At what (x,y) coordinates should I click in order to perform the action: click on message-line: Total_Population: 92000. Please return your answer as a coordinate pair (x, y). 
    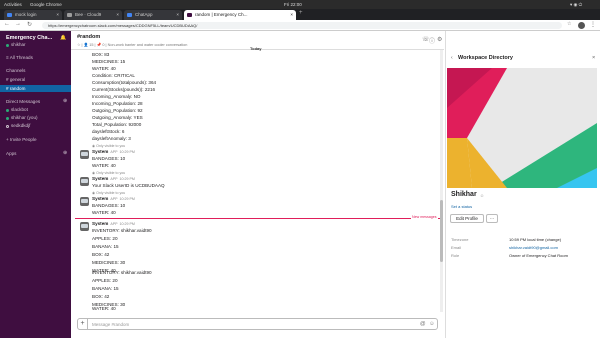
    Looking at the image, I should click on (117, 124).